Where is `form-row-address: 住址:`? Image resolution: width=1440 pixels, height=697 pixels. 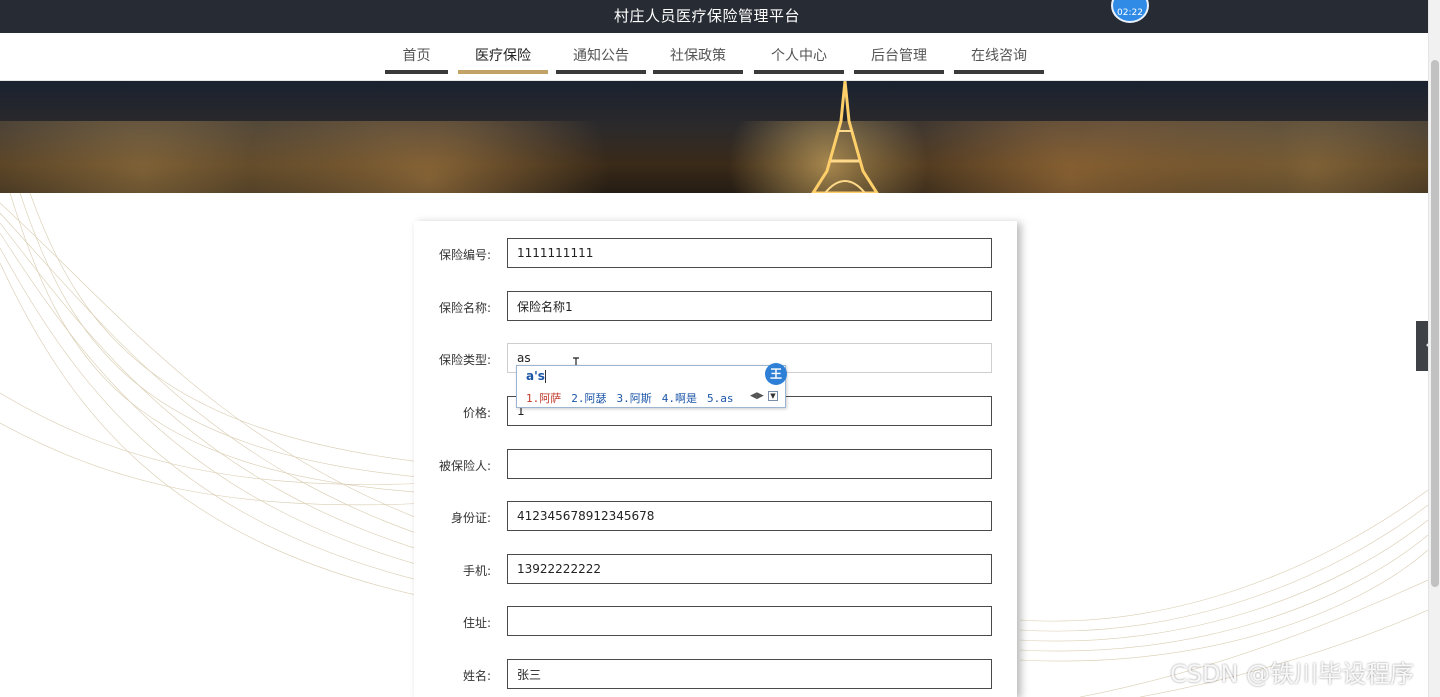
form-row-address: 住址: is located at coordinates (715, 621).